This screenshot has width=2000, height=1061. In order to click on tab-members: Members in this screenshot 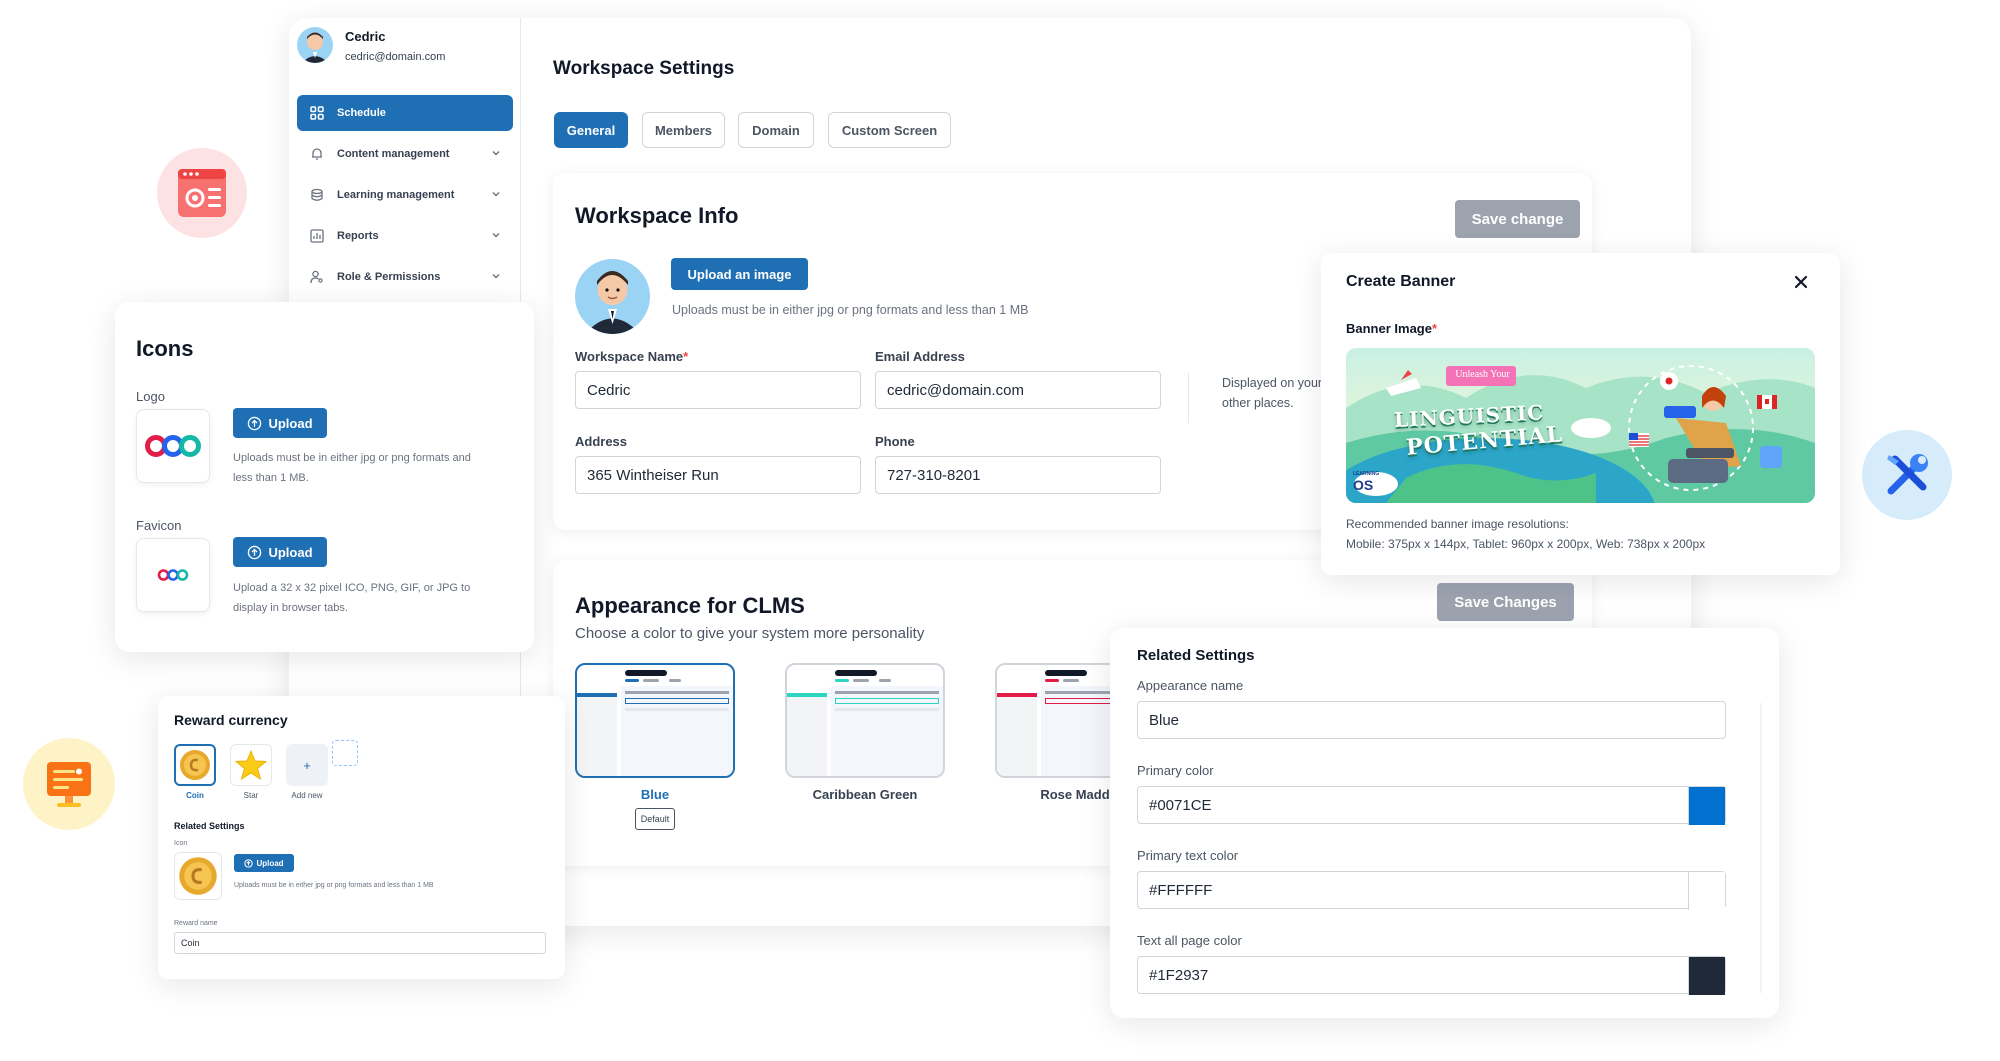, I will do `click(683, 130)`.